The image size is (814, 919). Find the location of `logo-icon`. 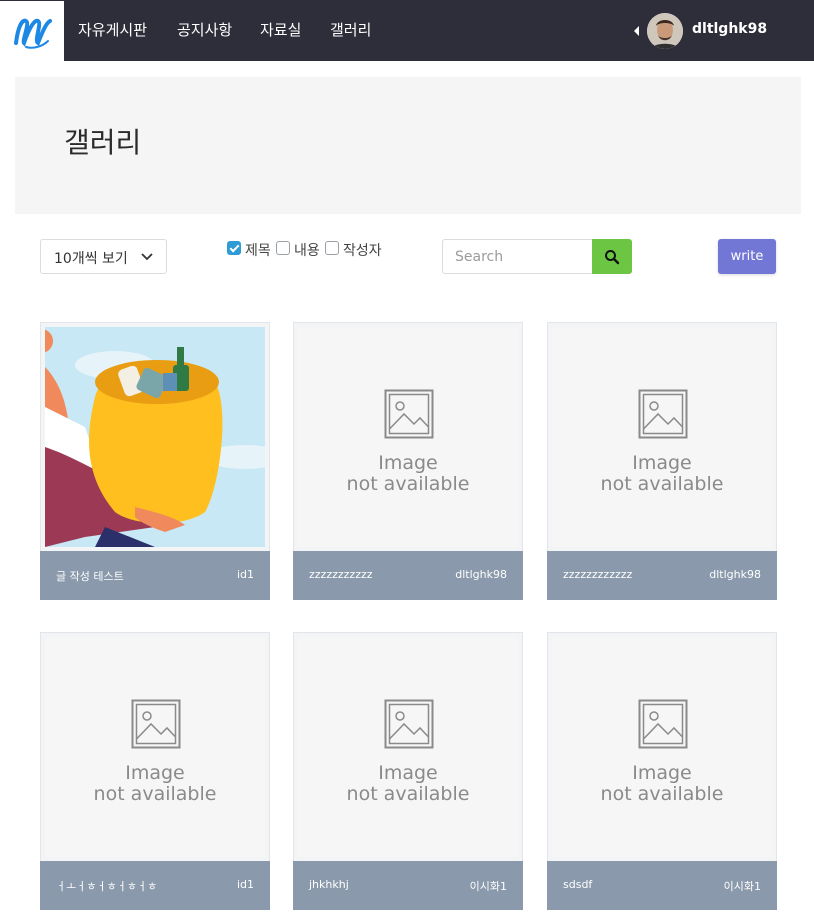

logo-icon is located at coordinates (33, 33).